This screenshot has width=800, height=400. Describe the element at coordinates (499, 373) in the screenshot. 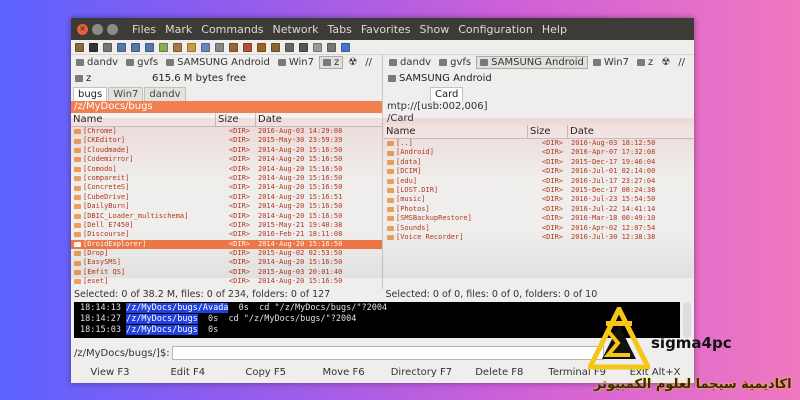

I see `delete-f8-button: Delete F8` at that location.